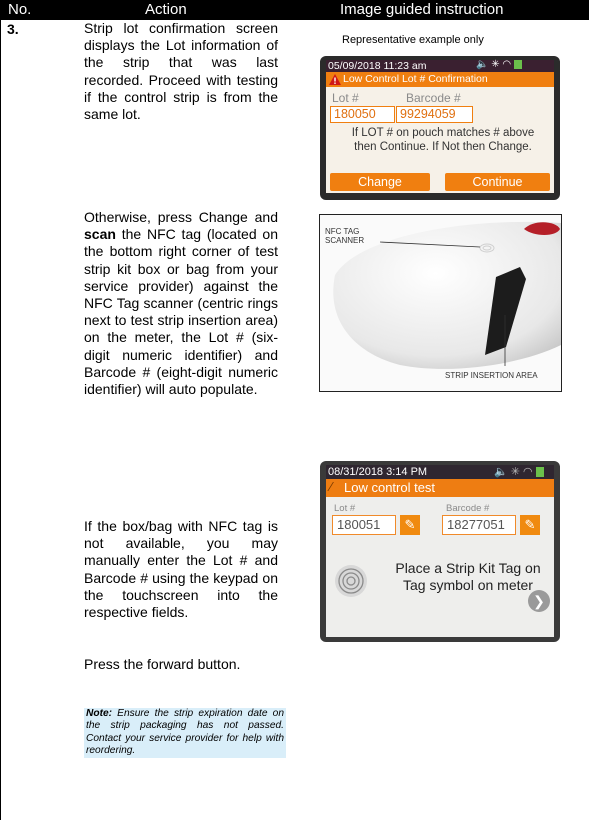 The width and height of the screenshot is (589, 820). I want to click on row-number: 3., so click(13, 29).